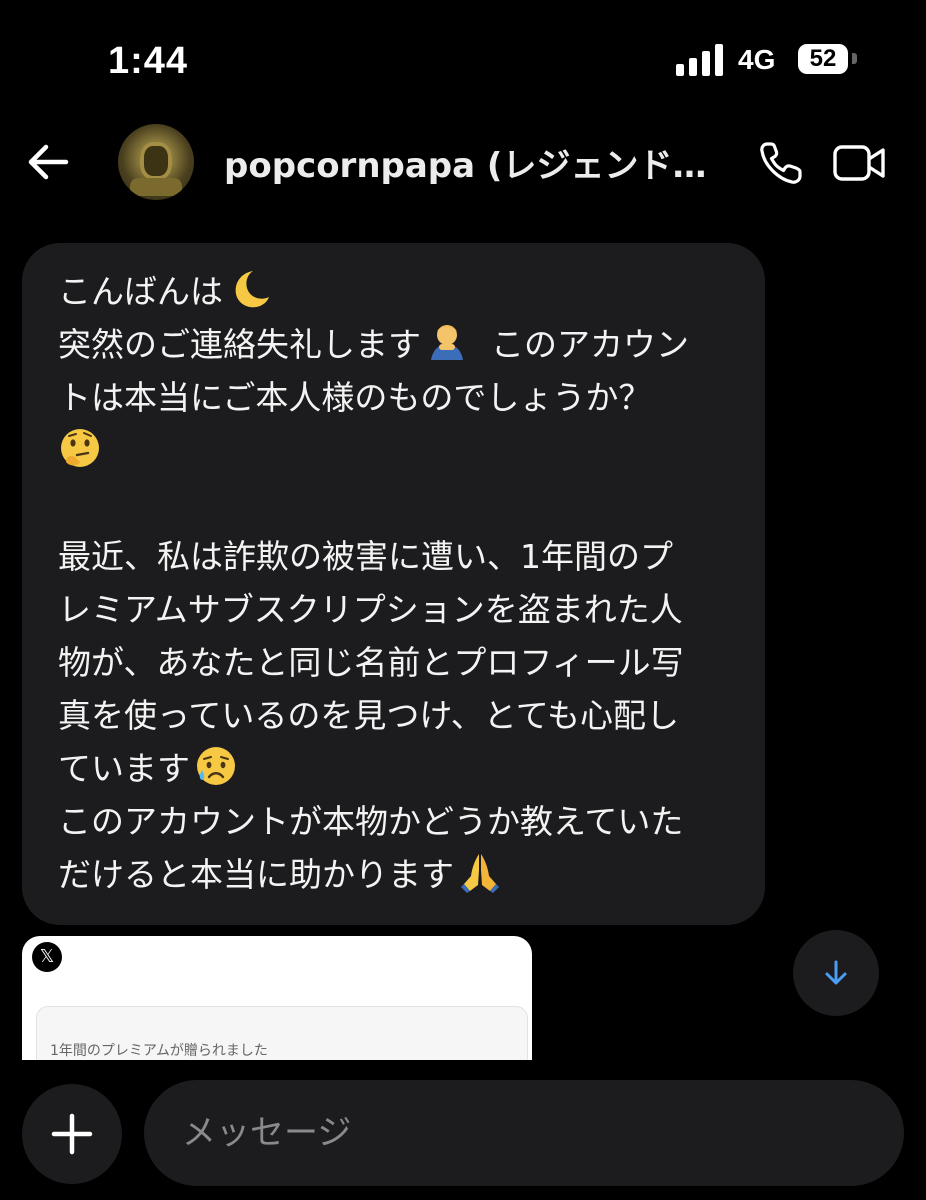 This screenshot has width=926, height=1200. What do you see at coordinates (371, 821) in the screenshot?
I see `message-text: このアカウントが本物かどうか教えていた` at bounding box center [371, 821].